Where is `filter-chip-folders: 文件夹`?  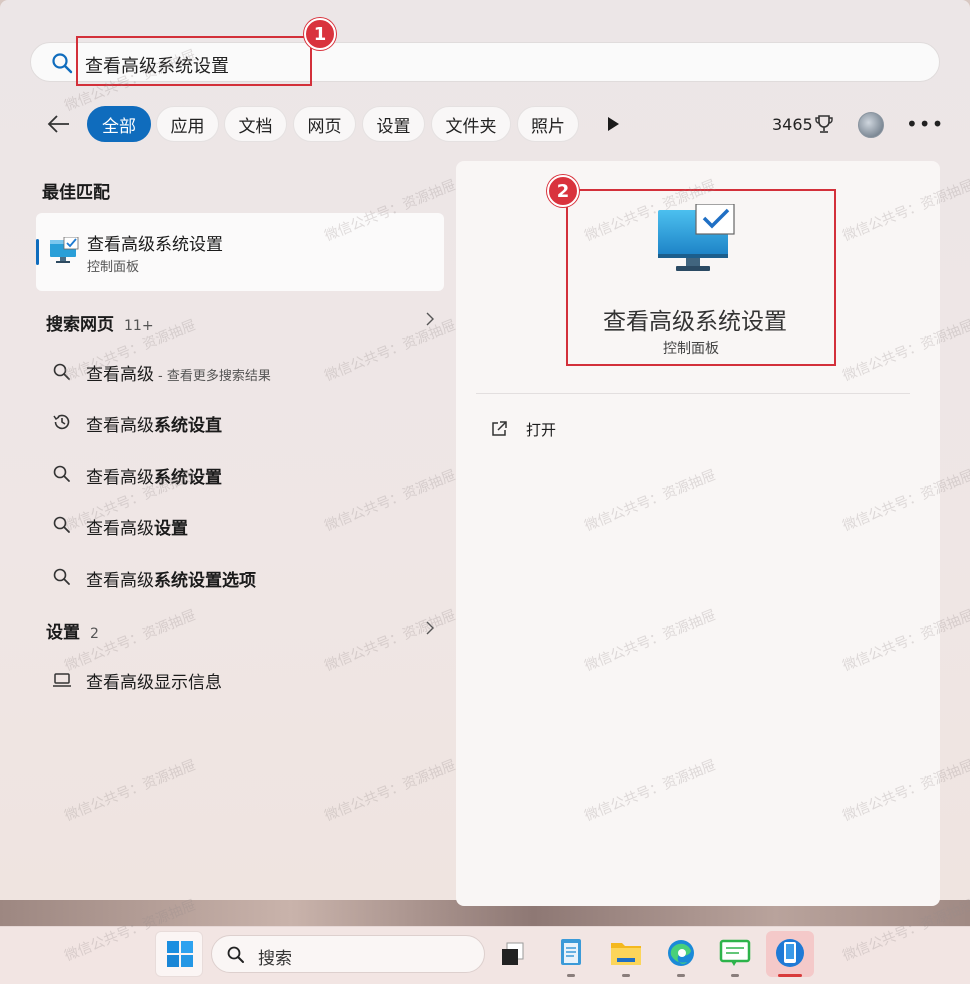 filter-chip-folders: 文件夹 is located at coordinates (471, 124).